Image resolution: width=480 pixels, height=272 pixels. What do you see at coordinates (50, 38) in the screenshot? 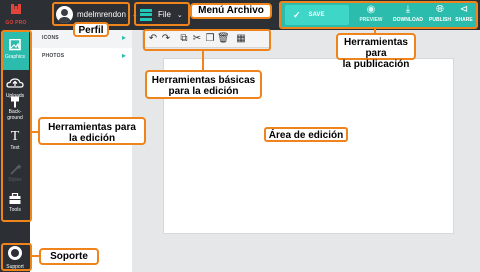
I see `panel-row-label: ICONS` at bounding box center [50, 38].